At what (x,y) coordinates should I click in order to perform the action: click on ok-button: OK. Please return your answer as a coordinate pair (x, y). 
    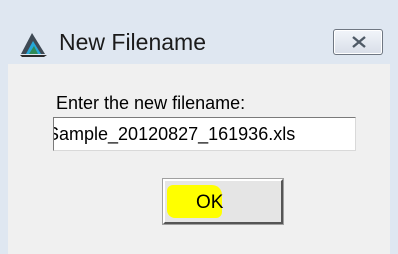
    Looking at the image, I should click on (223, 201).